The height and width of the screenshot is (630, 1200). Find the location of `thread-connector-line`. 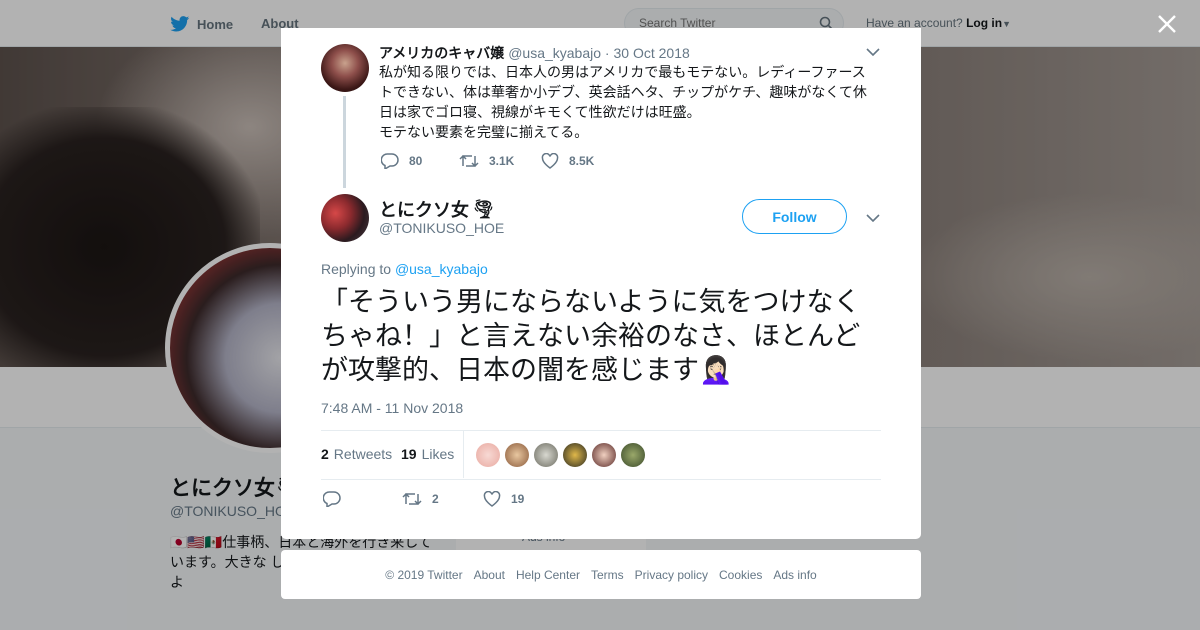

thread-connector-line is located at coordinates (344, 142).